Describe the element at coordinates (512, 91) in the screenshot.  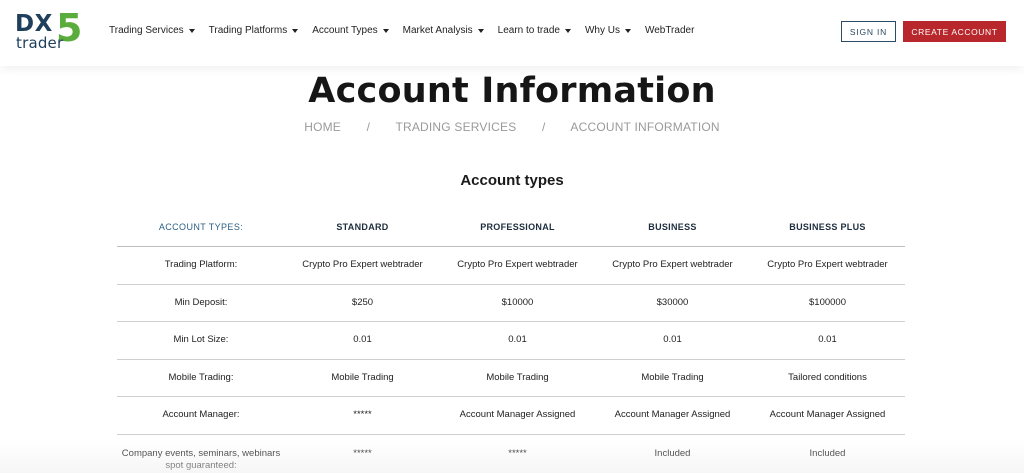
I see `page-title: Account Information` at that location.